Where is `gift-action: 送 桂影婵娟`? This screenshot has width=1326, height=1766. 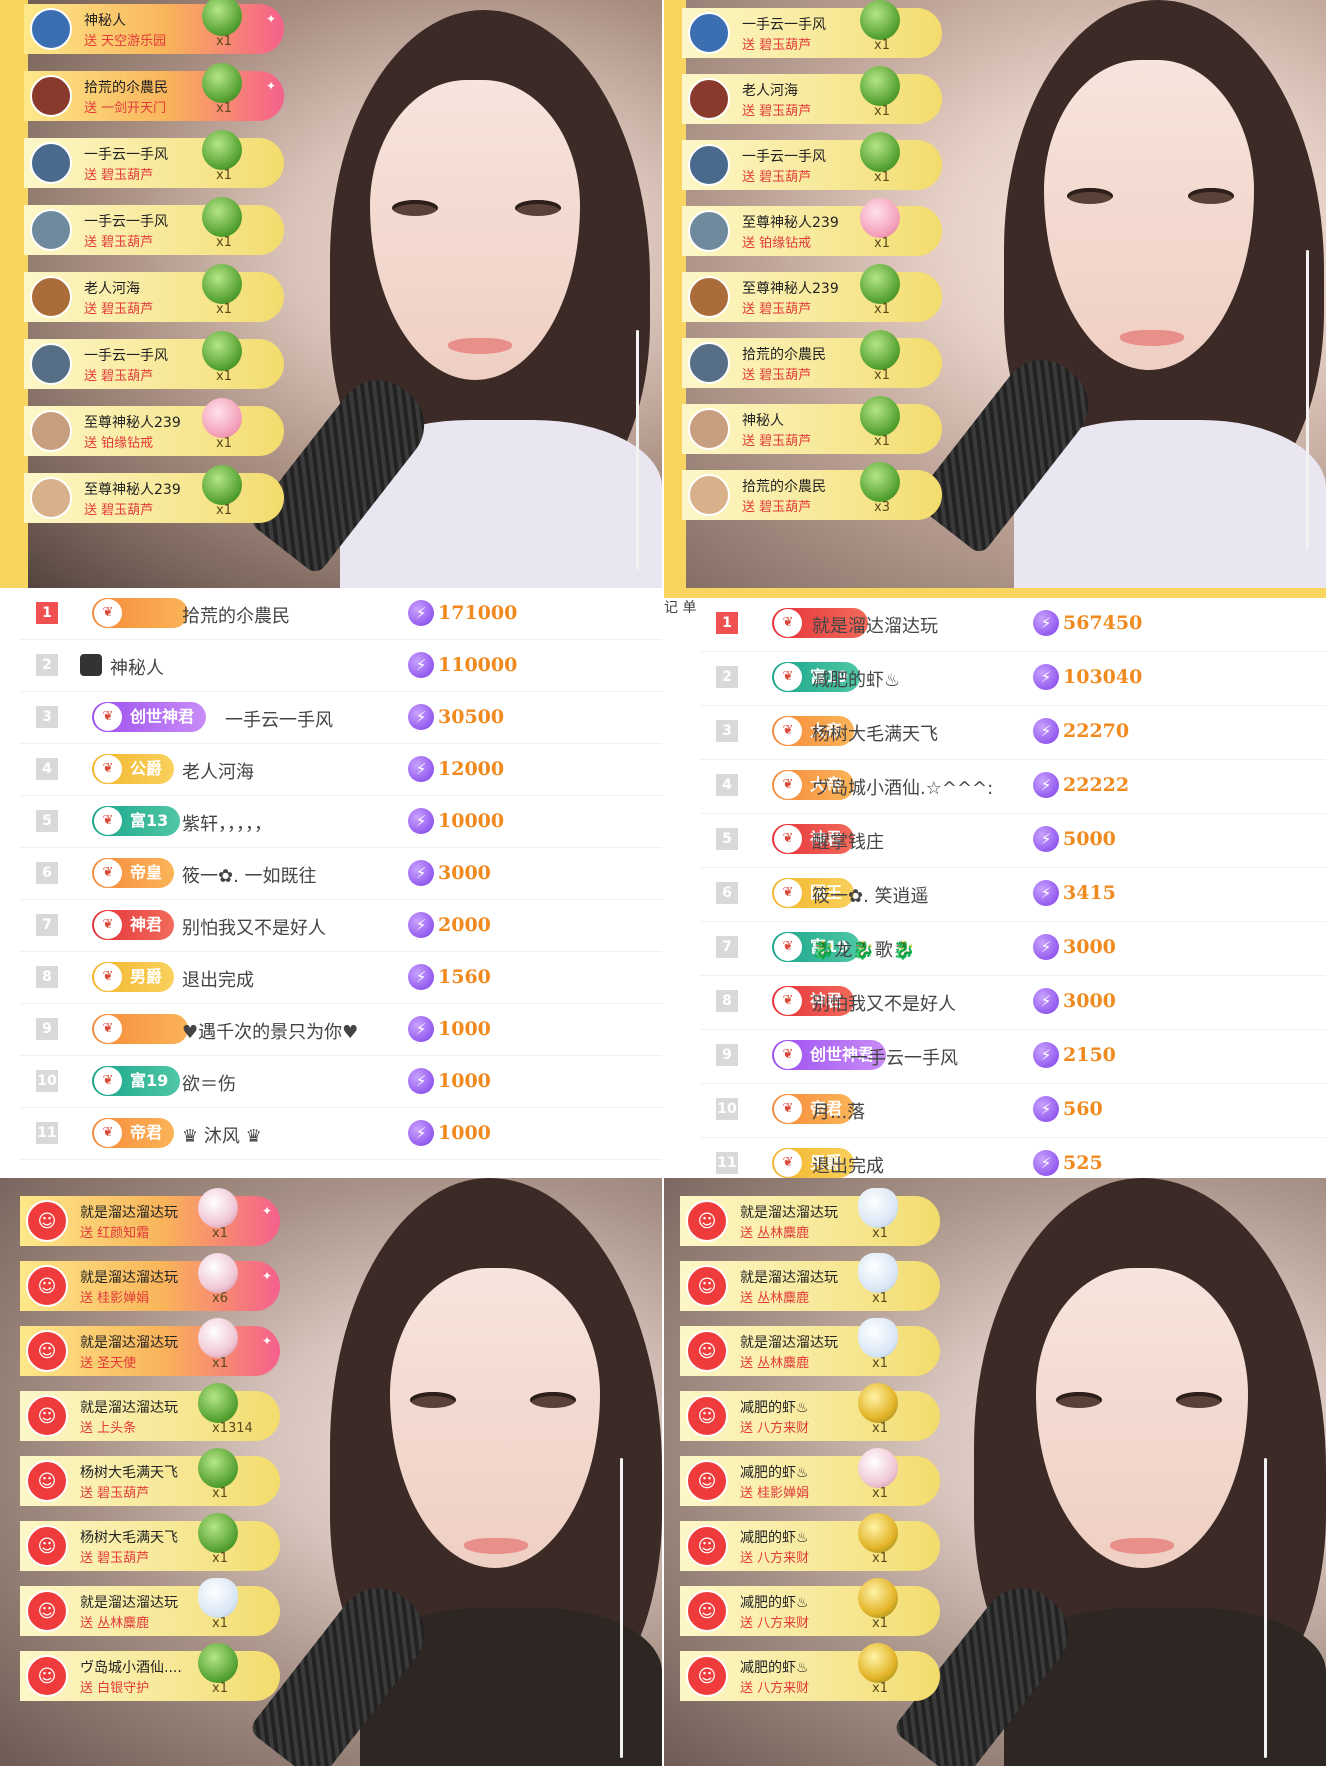
gift-action: 送 桂影婵娟 is located at coordinates (775, 1493).